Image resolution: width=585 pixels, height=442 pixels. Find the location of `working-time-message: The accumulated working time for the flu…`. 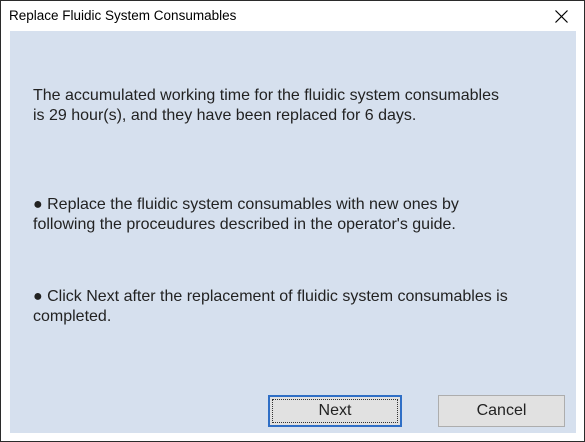

working-time-message: The accumulated working time for the flu… is located at coordinates (266, 105).